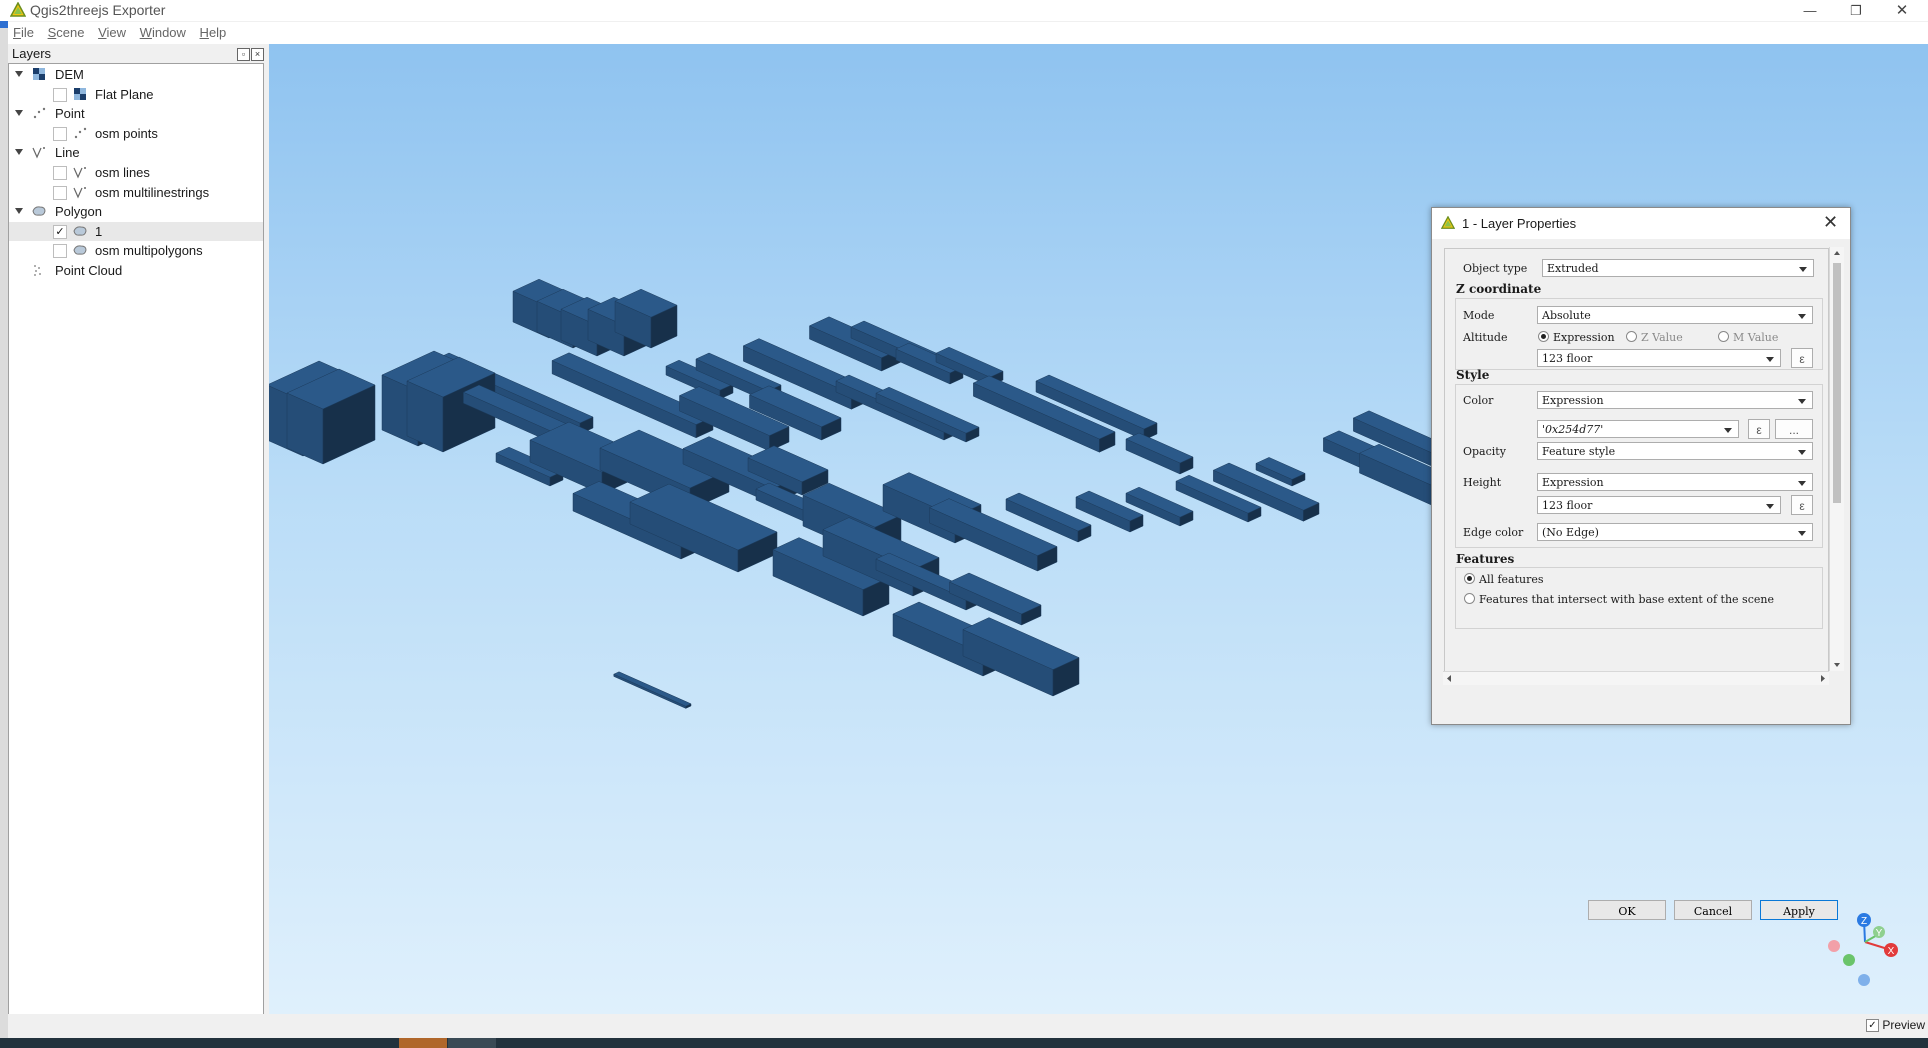 The width and height of the screenshot is (1928, 1048). What do you see at coordinates (39, 74) in the screenshot?
I see `dem-icon` at bounding box center [39, 74].